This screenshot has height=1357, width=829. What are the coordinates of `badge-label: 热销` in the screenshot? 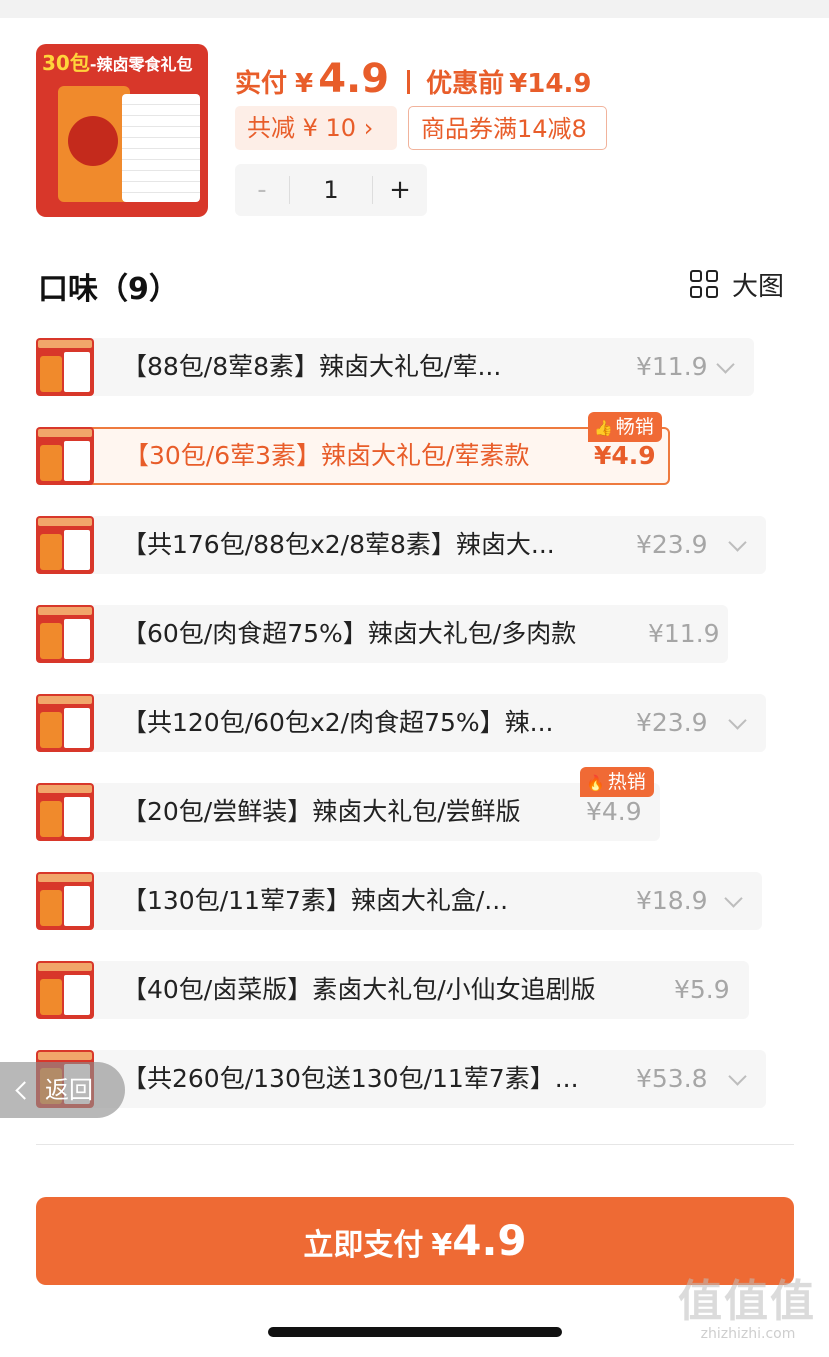 It's located at (626, 782).